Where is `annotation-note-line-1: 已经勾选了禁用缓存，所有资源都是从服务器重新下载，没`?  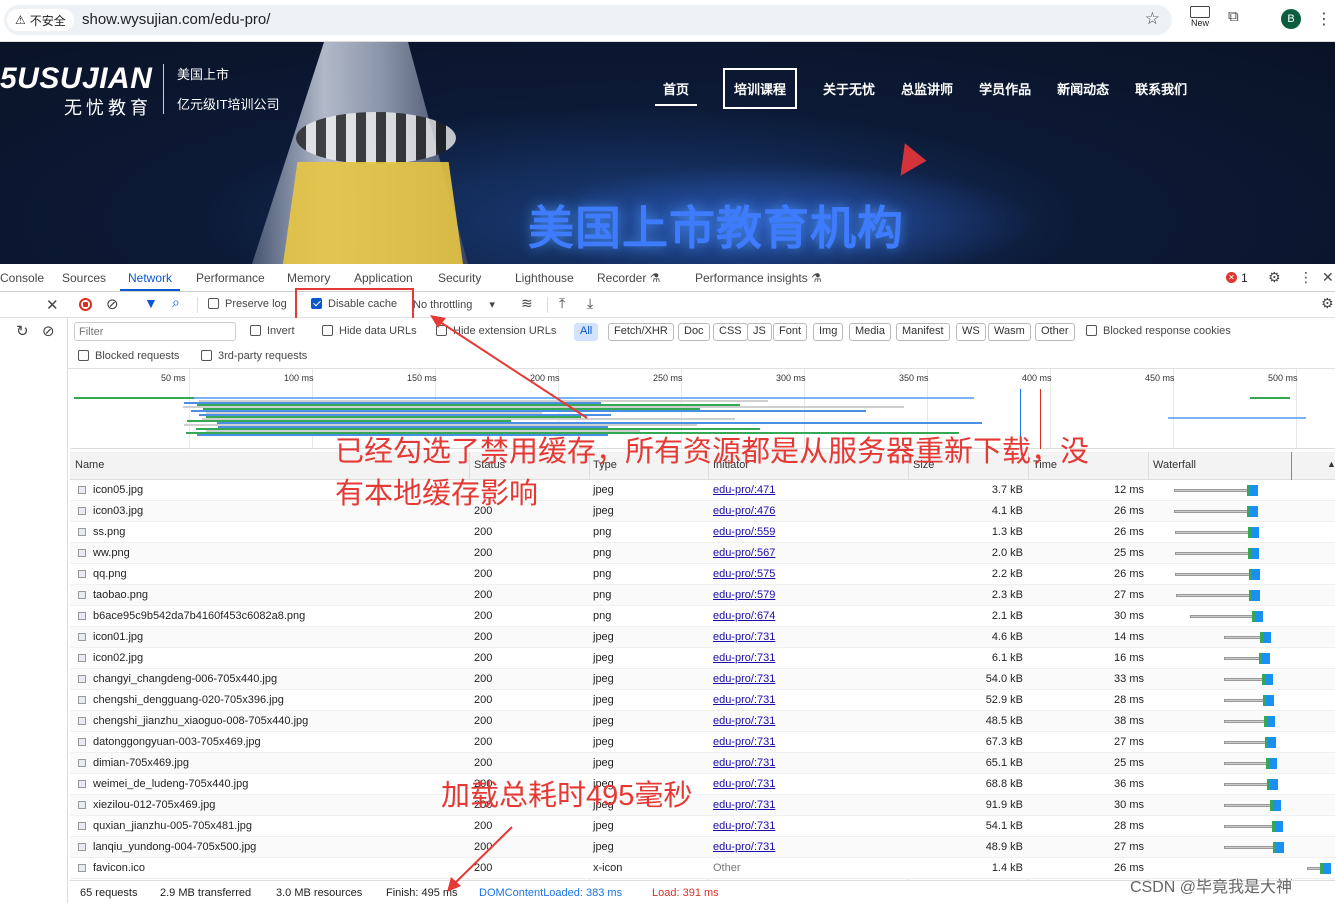 annotation-note-line-1: 已经勾选了禁用缓存，所有资源都是从服务器重新下载，没 is located at coordinates (712, 452).